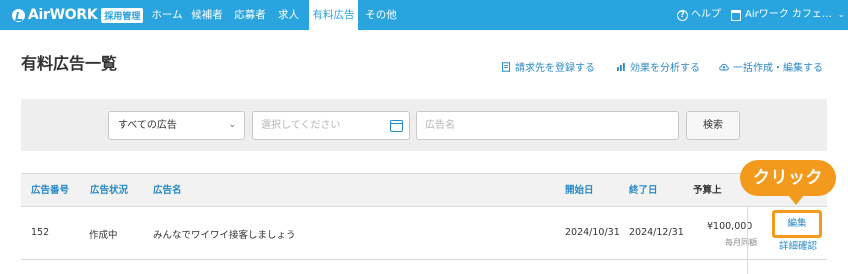 The width and height of the screenshot is (848, 274). What do you see at coordinates (713, 125) in the screenshot?
I see `search-button: 検索` at bounding box center [713, 125].